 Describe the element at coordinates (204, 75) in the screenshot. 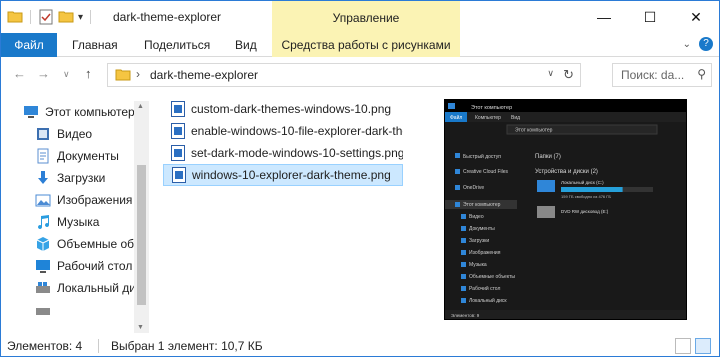

I see `breadcrumb: dark-theme-explorer` at that location.